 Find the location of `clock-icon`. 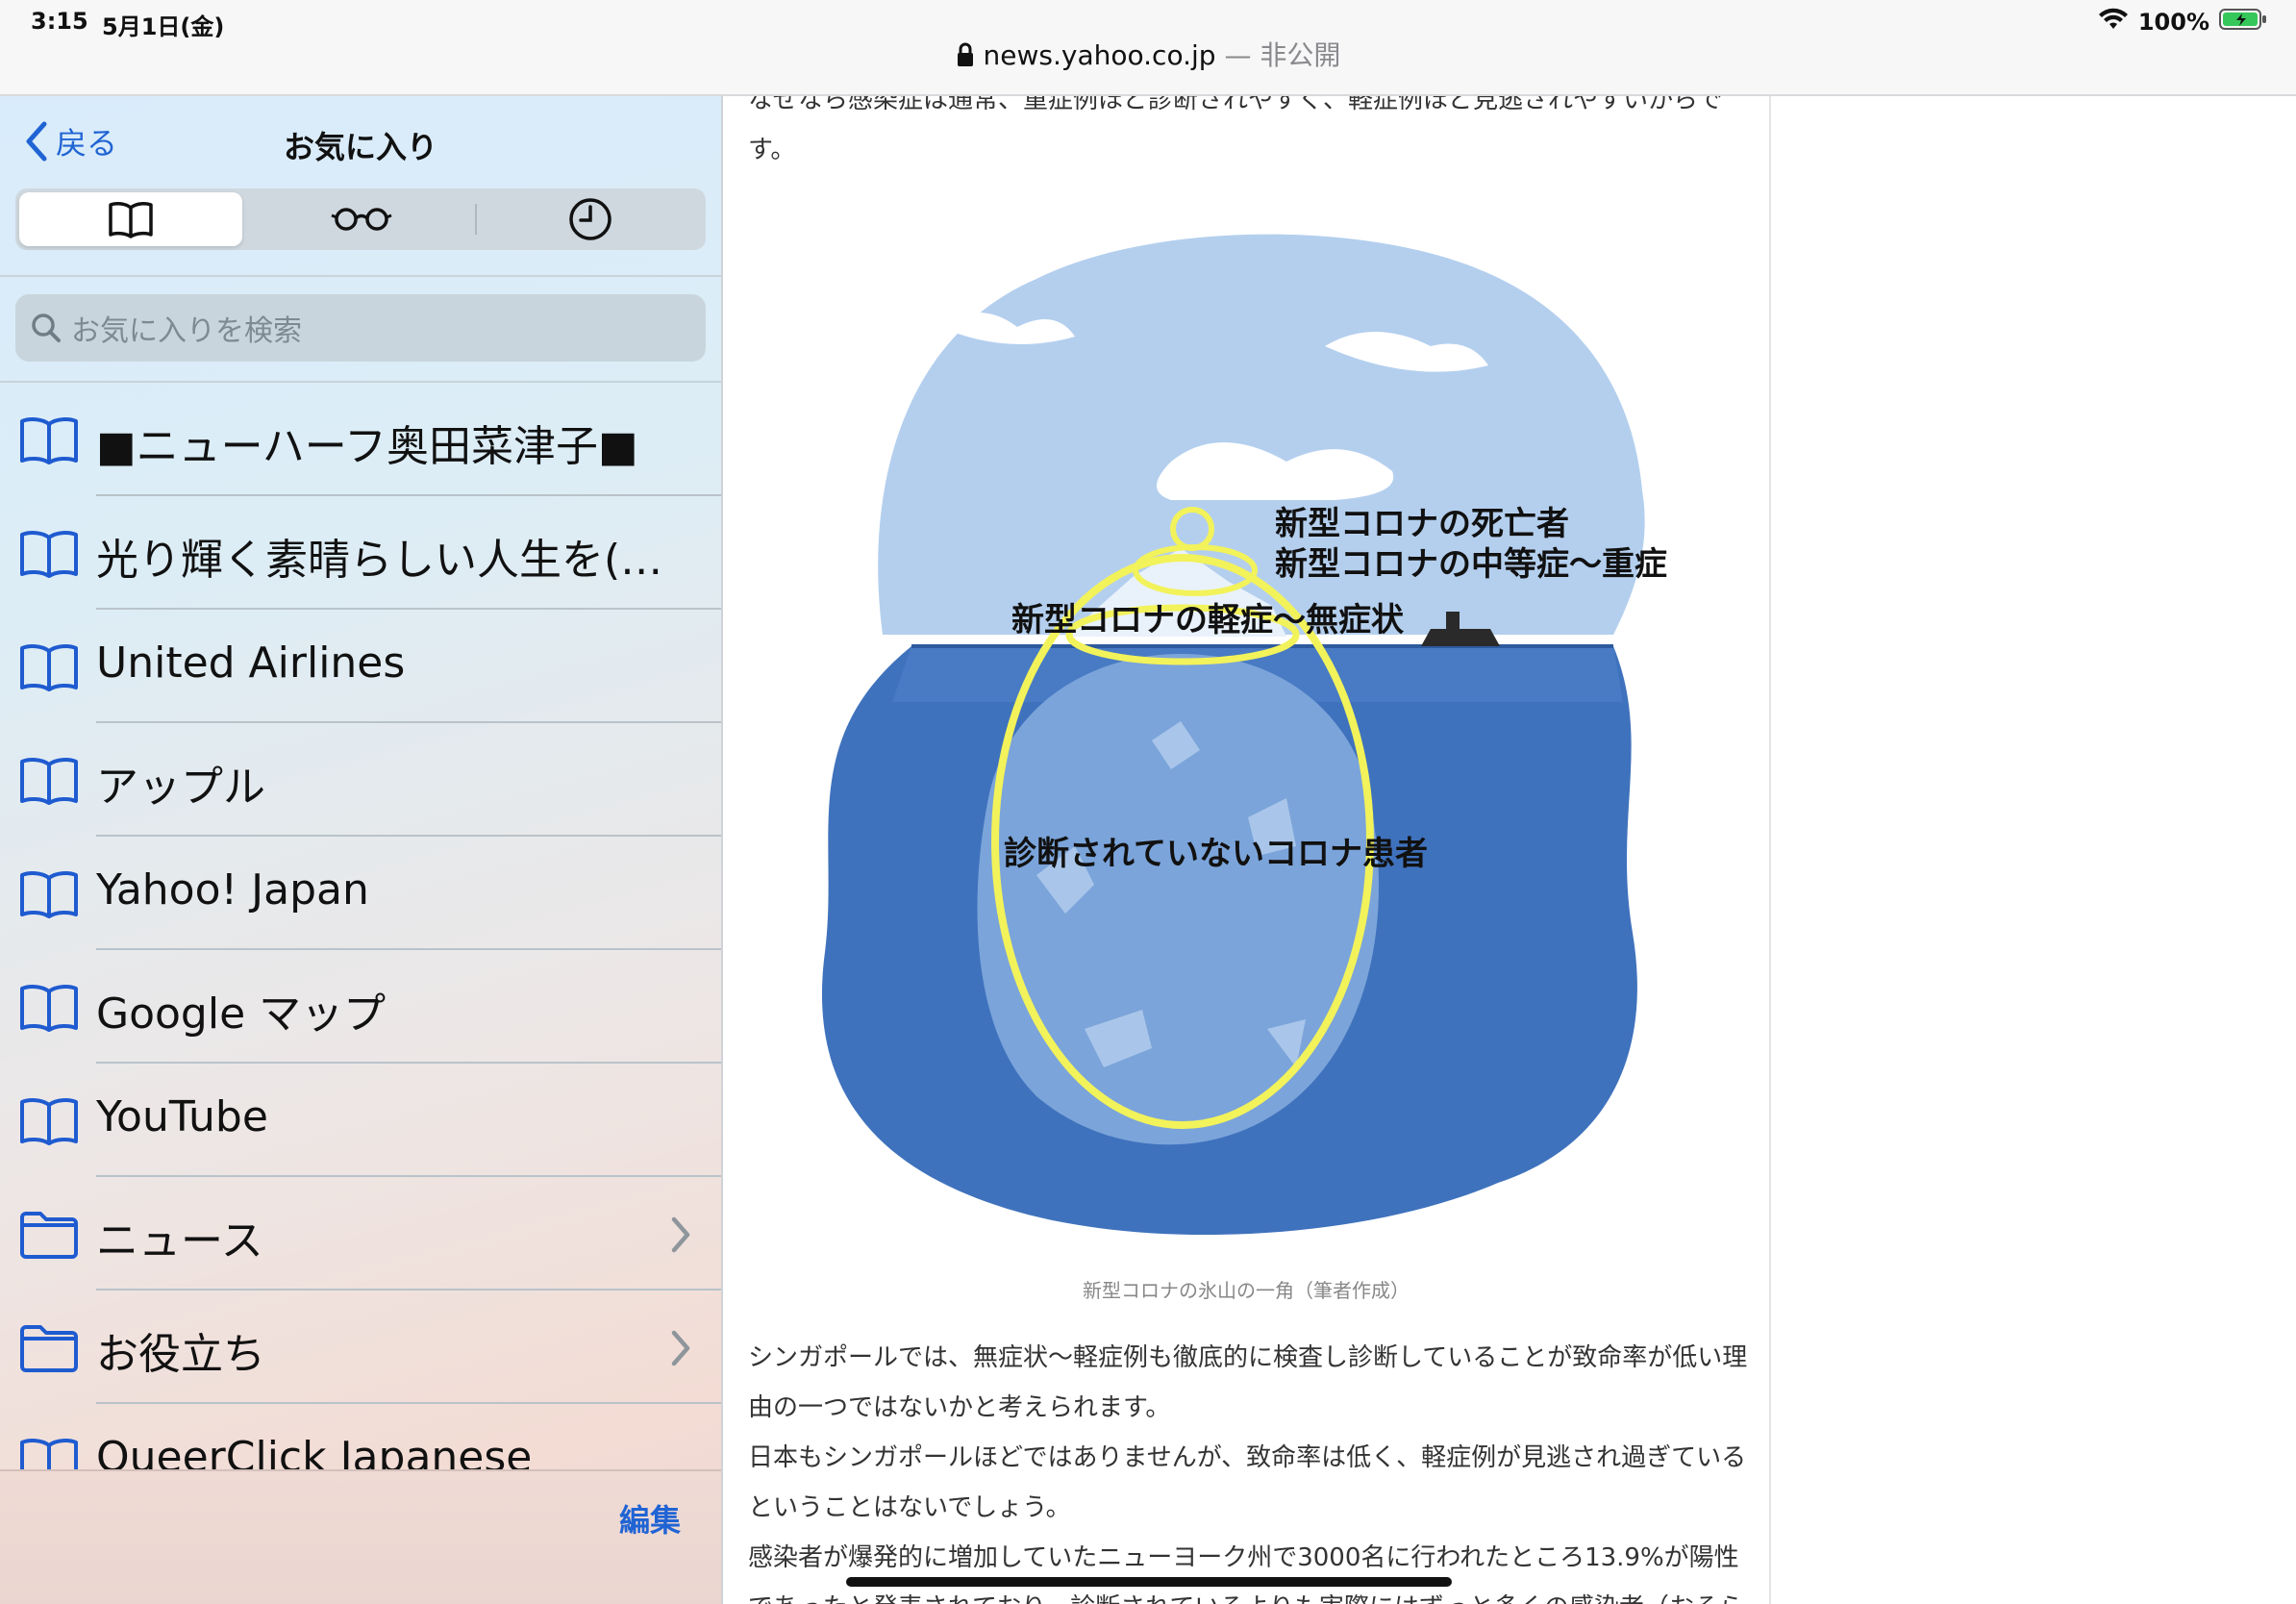

clock-icon is located at coordinates (590, 219).